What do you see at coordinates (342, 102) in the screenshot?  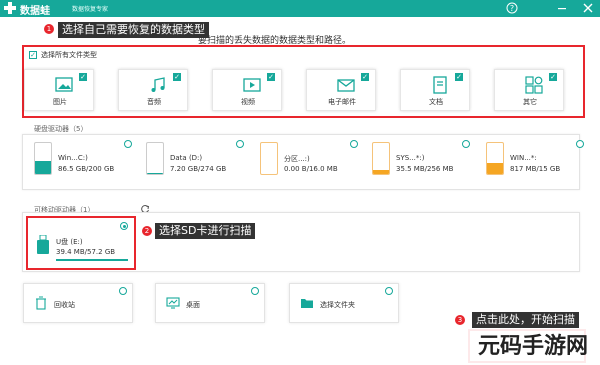 I see `type-label: 电子邮件` at bounding box center [342, 102].